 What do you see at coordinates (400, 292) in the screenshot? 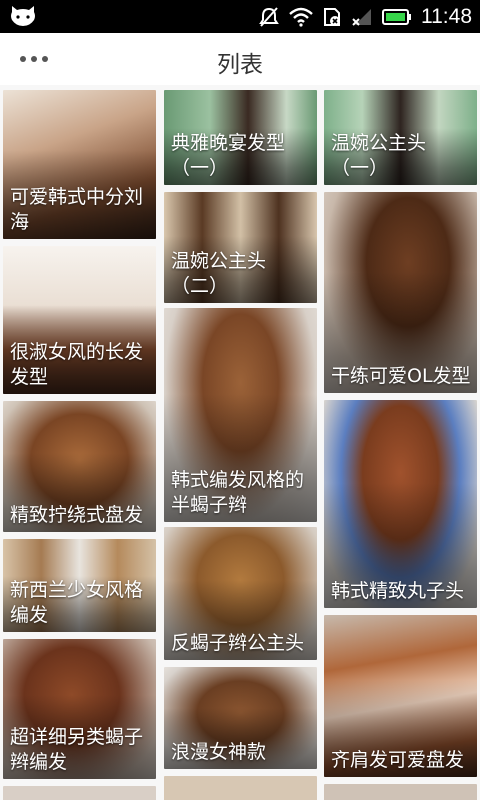
I see `list-item: 干练可爱OL发型` at bounding box center [400, 292].